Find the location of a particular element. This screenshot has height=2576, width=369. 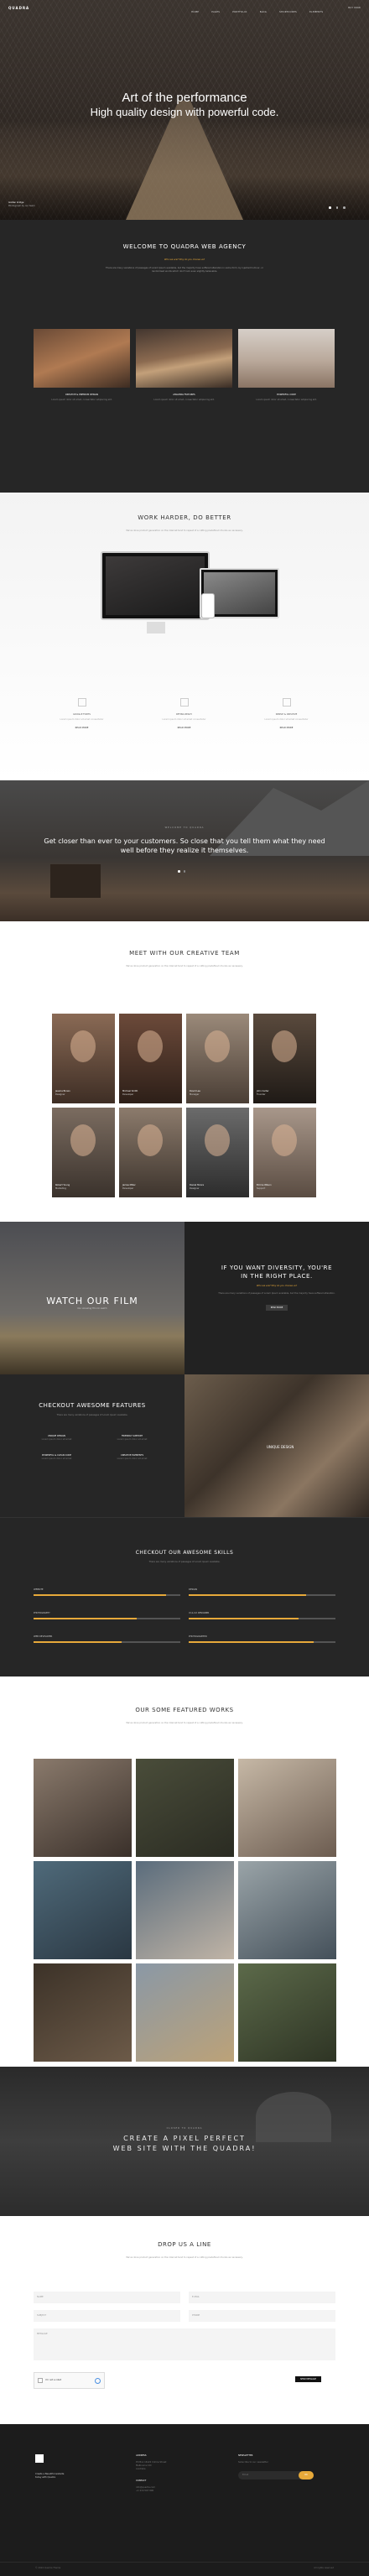

message-field: MESSAGE is located at coordinates (184, 2344).